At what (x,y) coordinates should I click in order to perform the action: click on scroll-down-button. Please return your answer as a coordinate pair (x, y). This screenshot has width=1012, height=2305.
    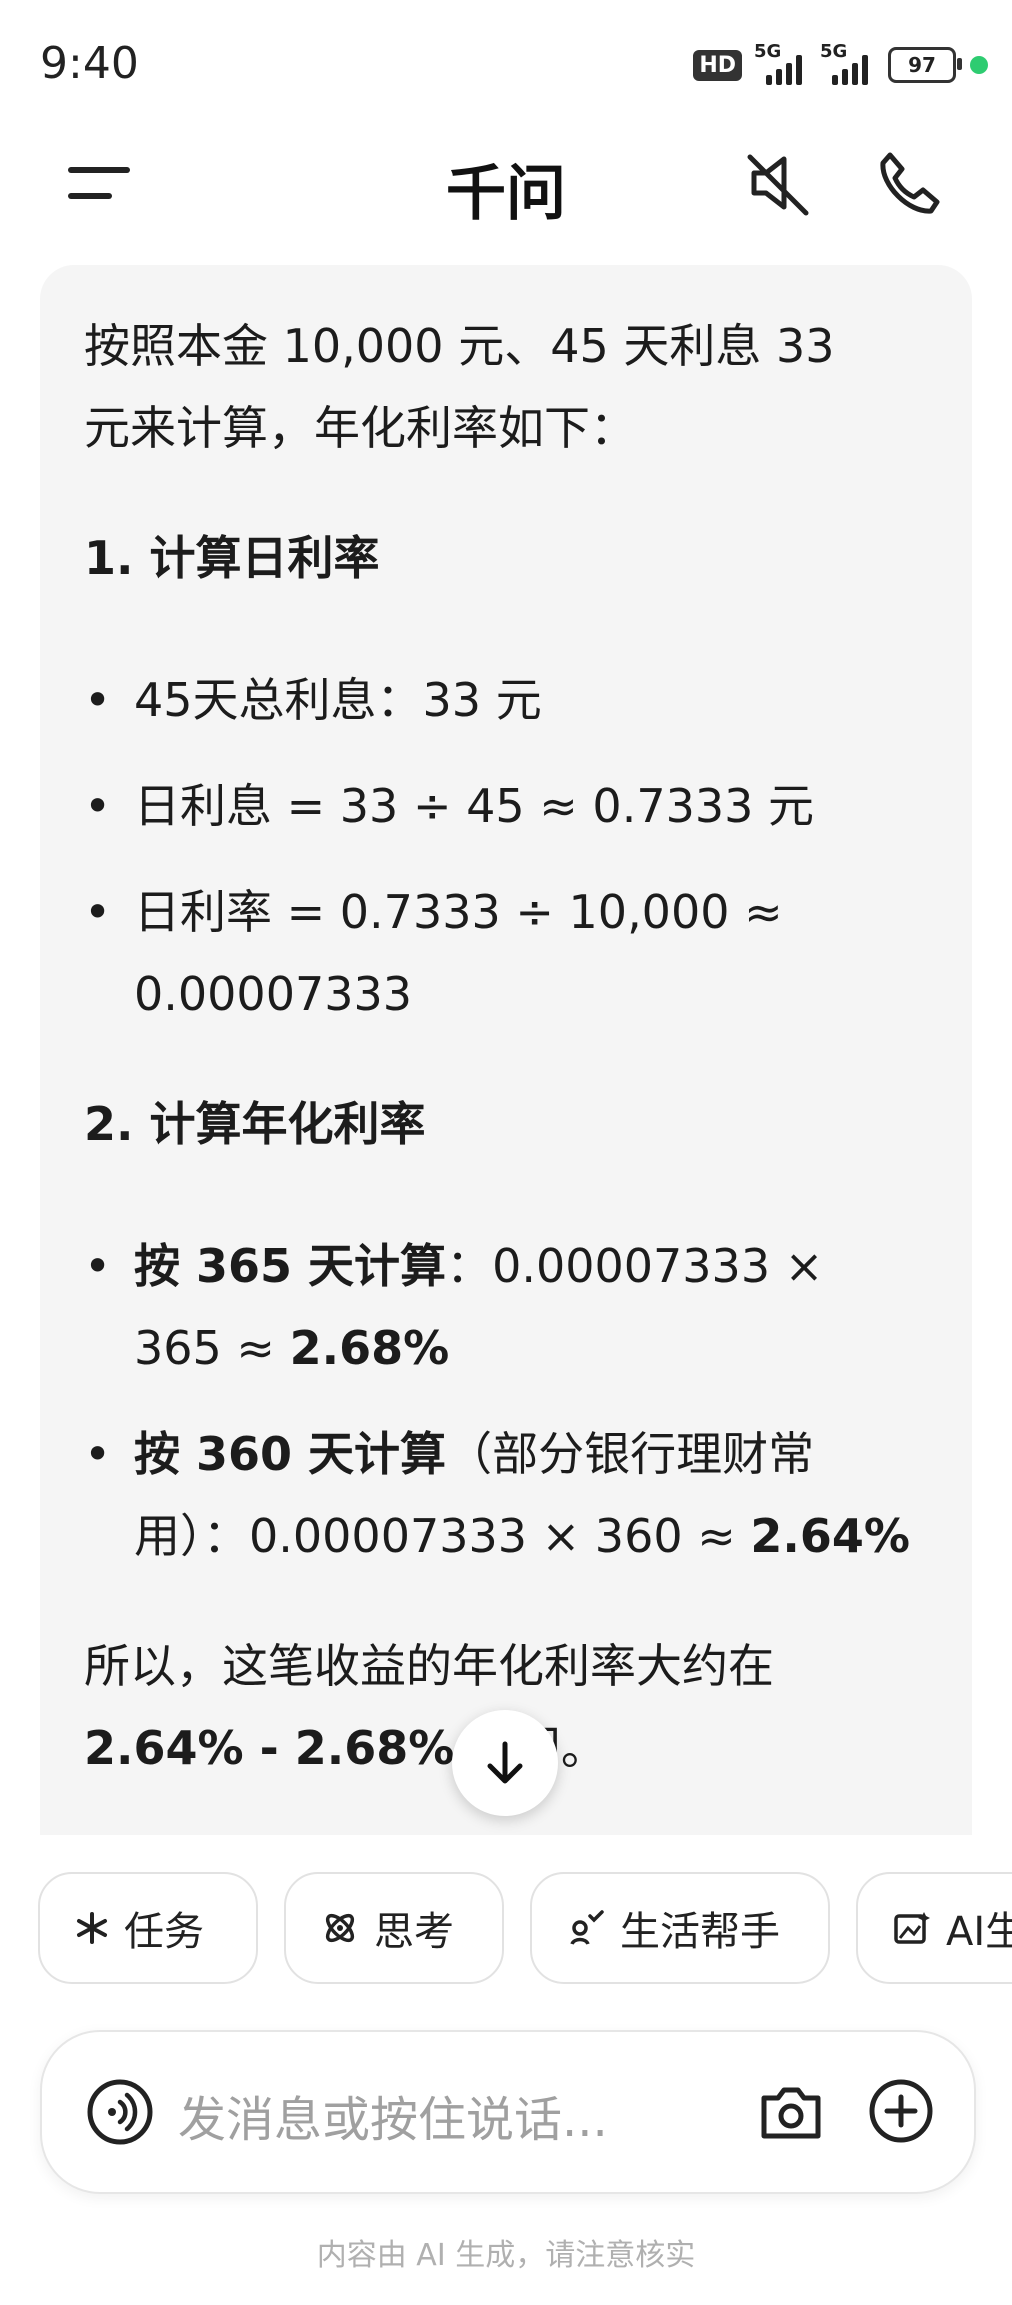
    Looking at the image, I should click on (505, 1763).